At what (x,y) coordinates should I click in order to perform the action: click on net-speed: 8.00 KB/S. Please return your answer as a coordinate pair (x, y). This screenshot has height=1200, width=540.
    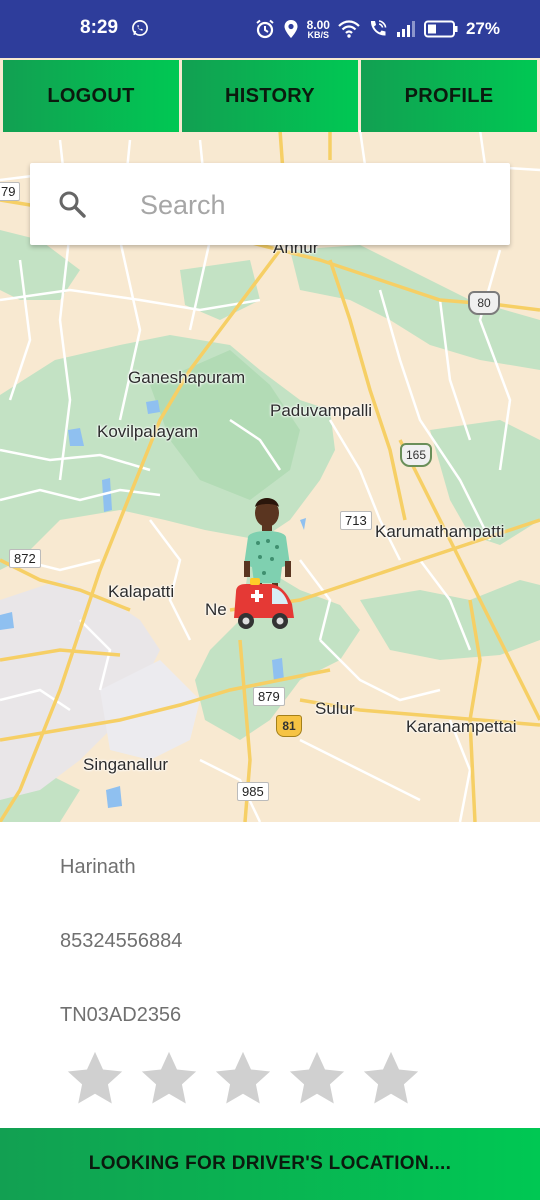
    Looking at the image, I should click on (318, 29).